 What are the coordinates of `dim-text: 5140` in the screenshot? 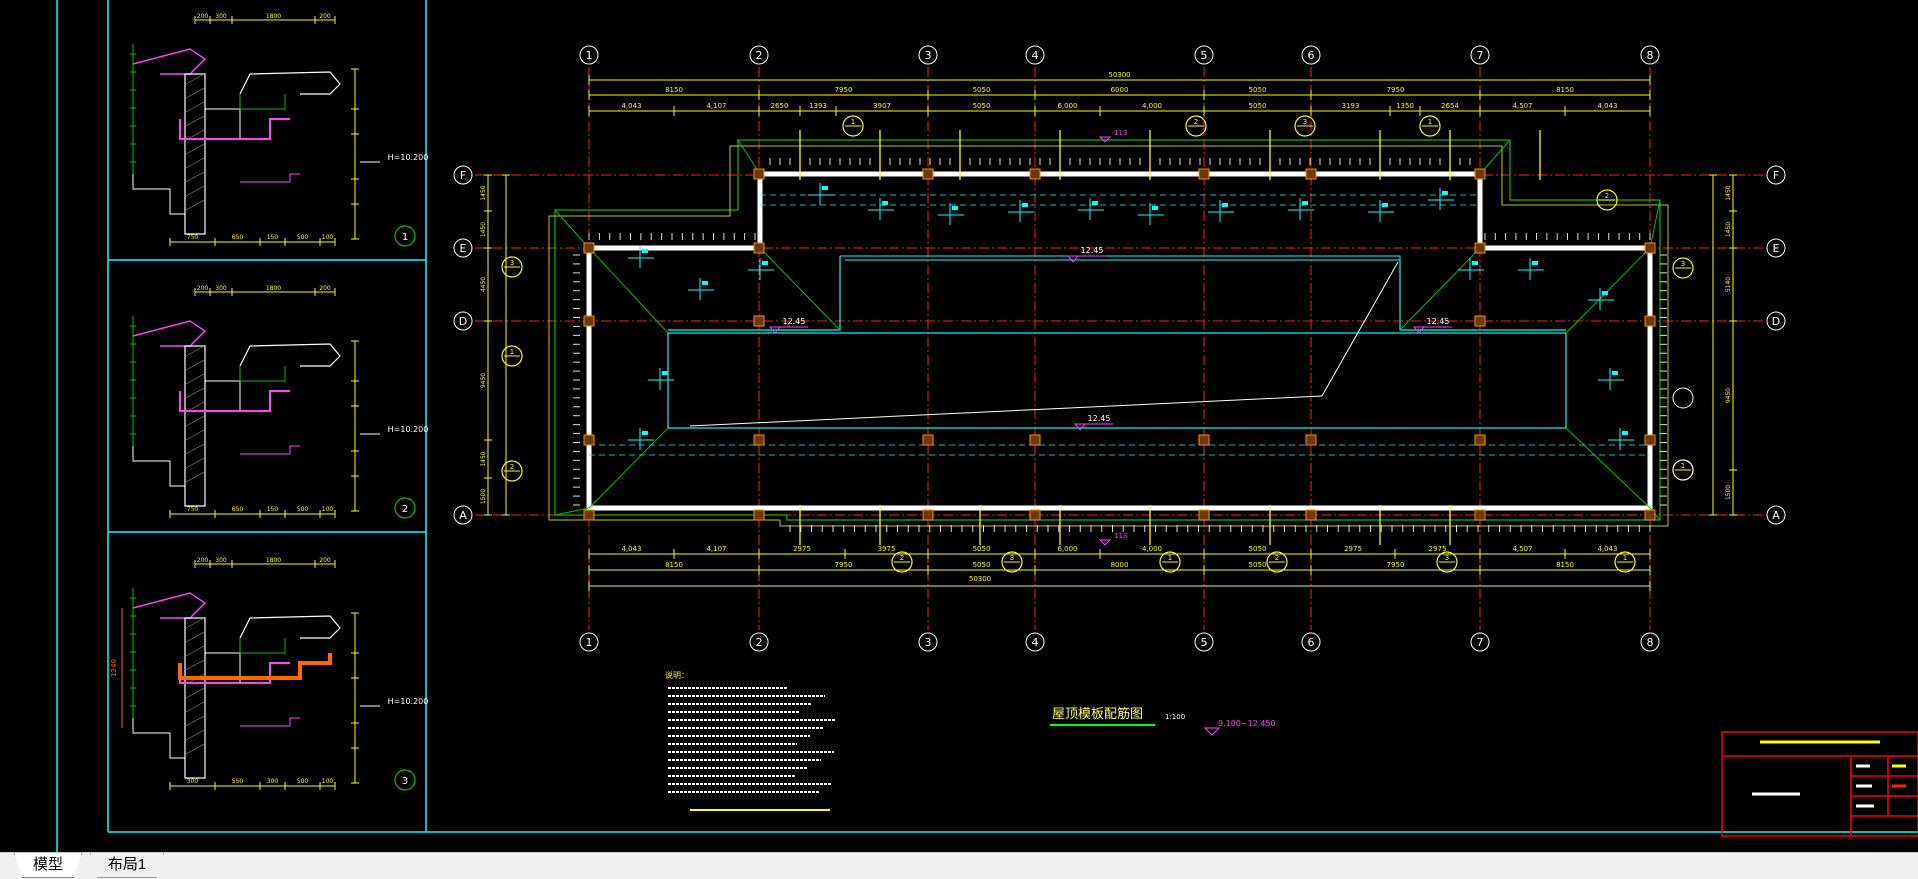 It's located at (1728, 284).